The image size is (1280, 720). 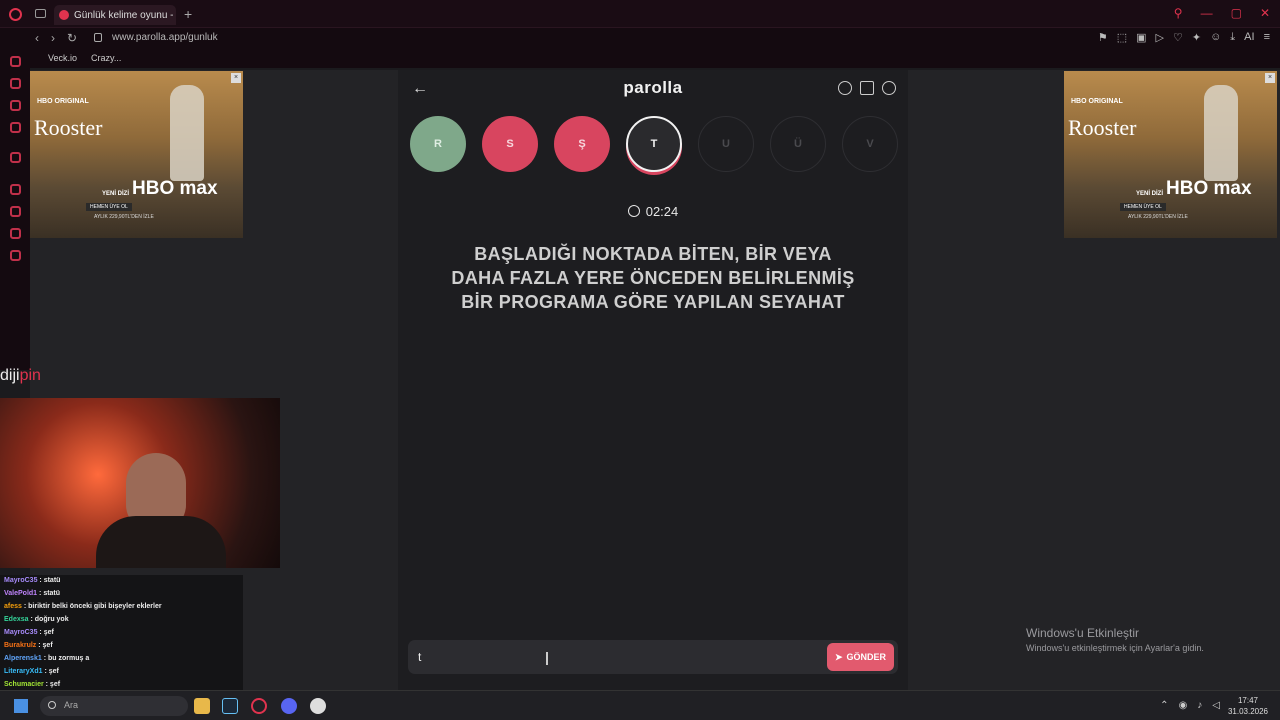 What do you see at coordinates (1216, 705) in the screenshot?
I see `speaker-icon: ◁` at bounding box center [1216, 705].